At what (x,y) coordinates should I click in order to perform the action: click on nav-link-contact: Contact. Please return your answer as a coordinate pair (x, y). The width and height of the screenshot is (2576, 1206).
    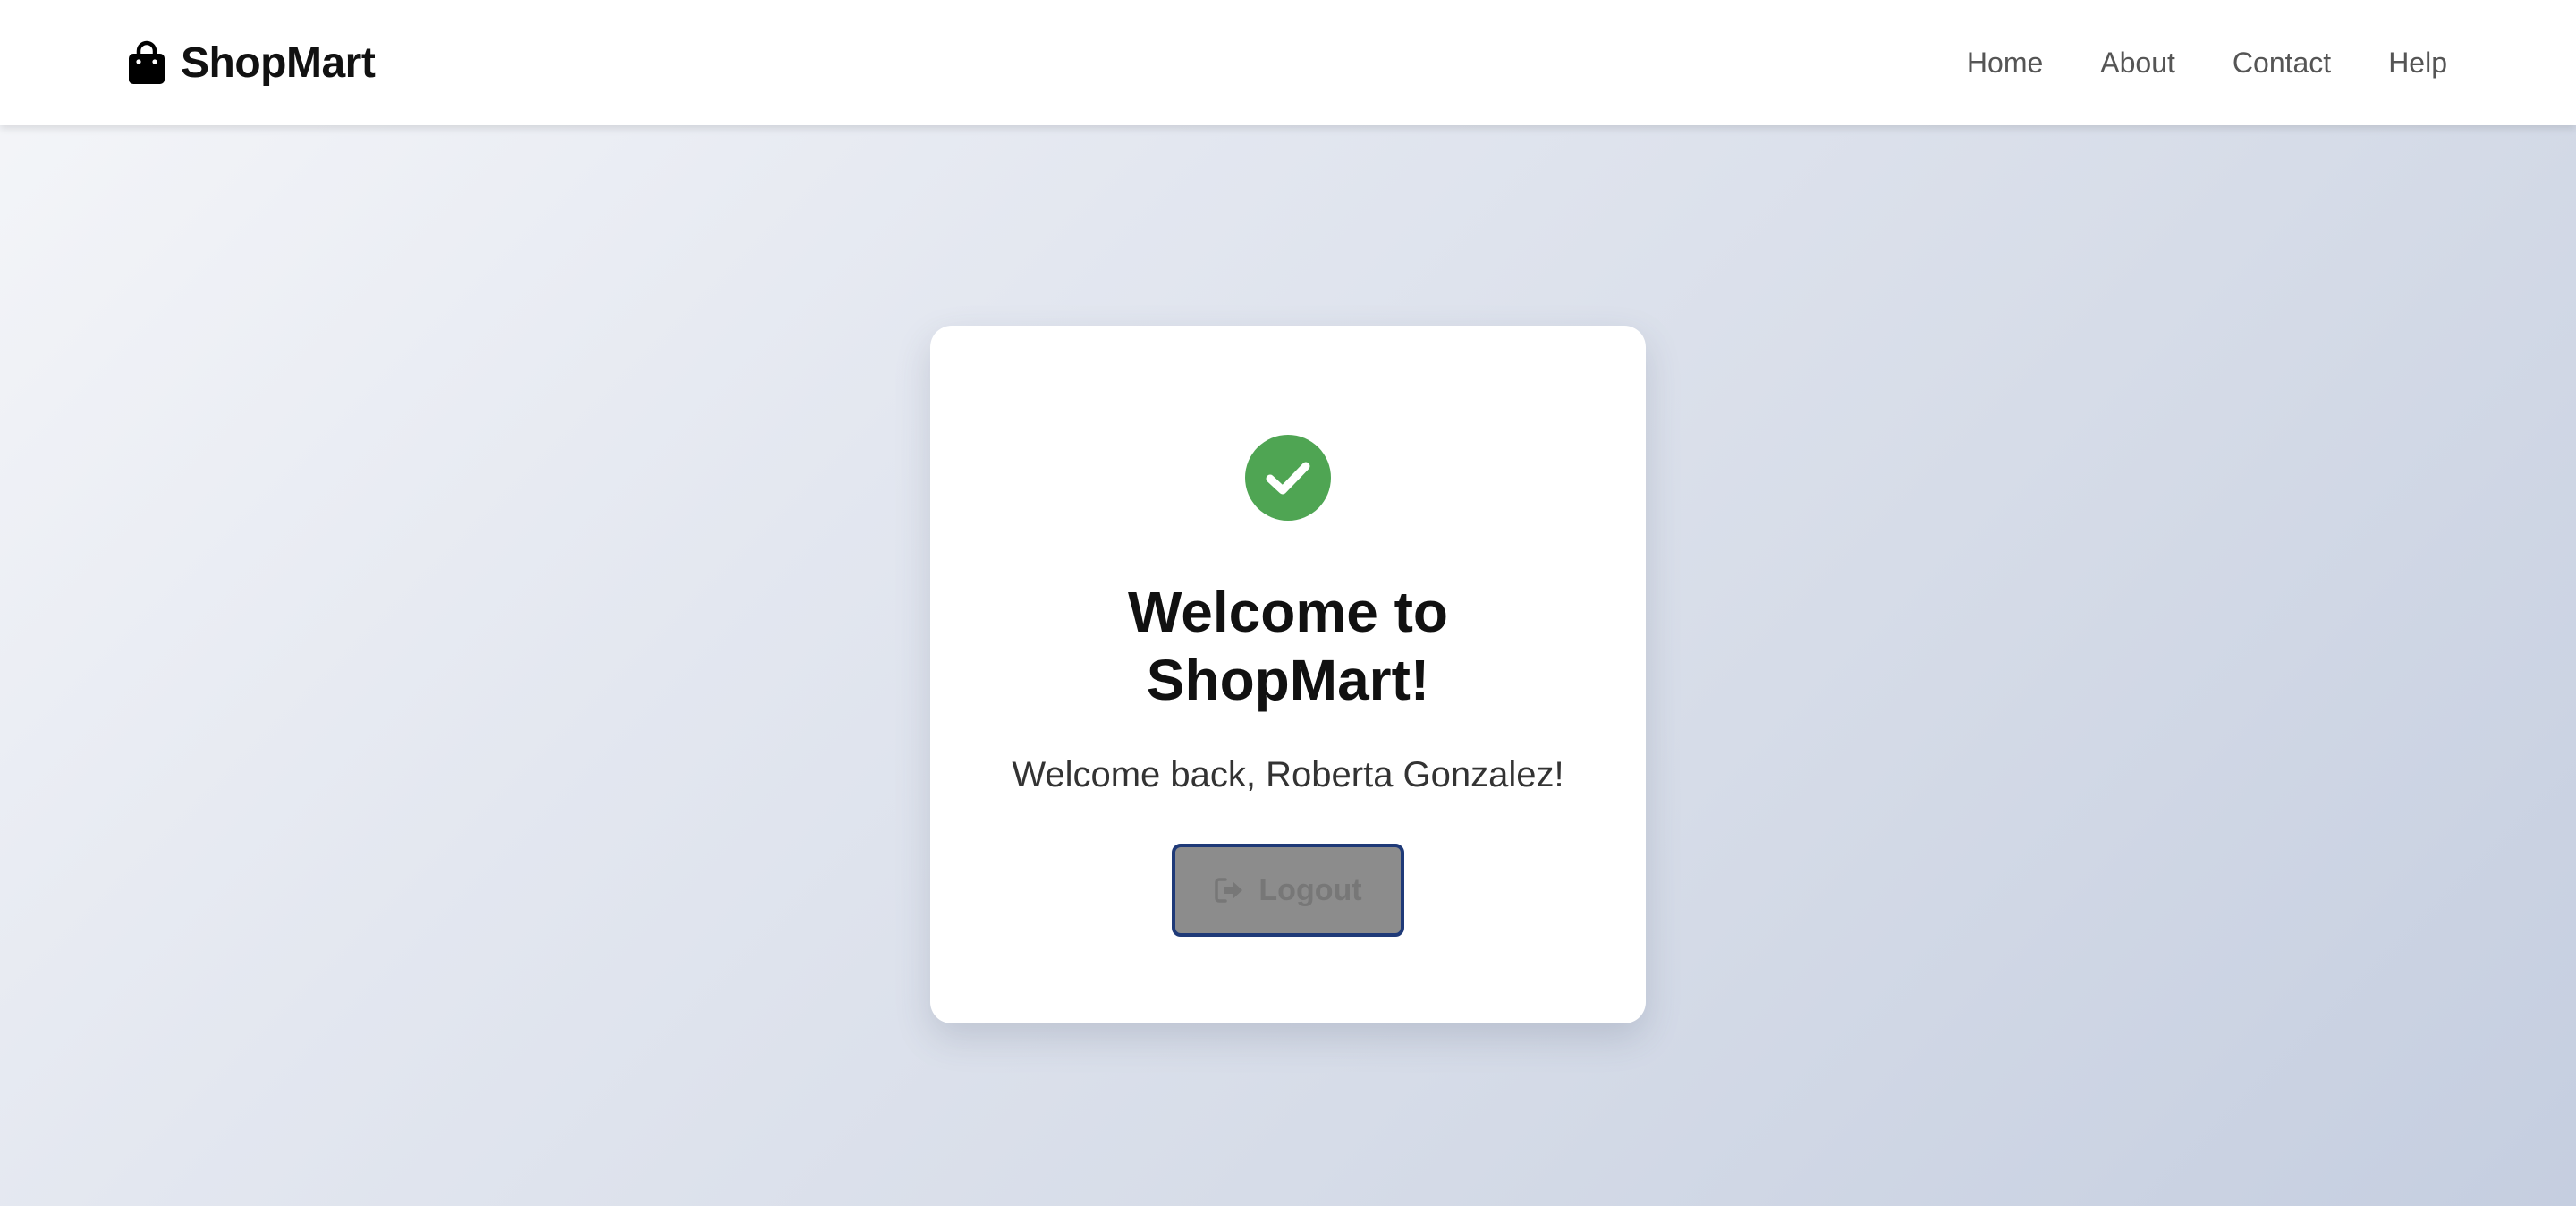
    Looking at the image, I should click on (2282, 63).